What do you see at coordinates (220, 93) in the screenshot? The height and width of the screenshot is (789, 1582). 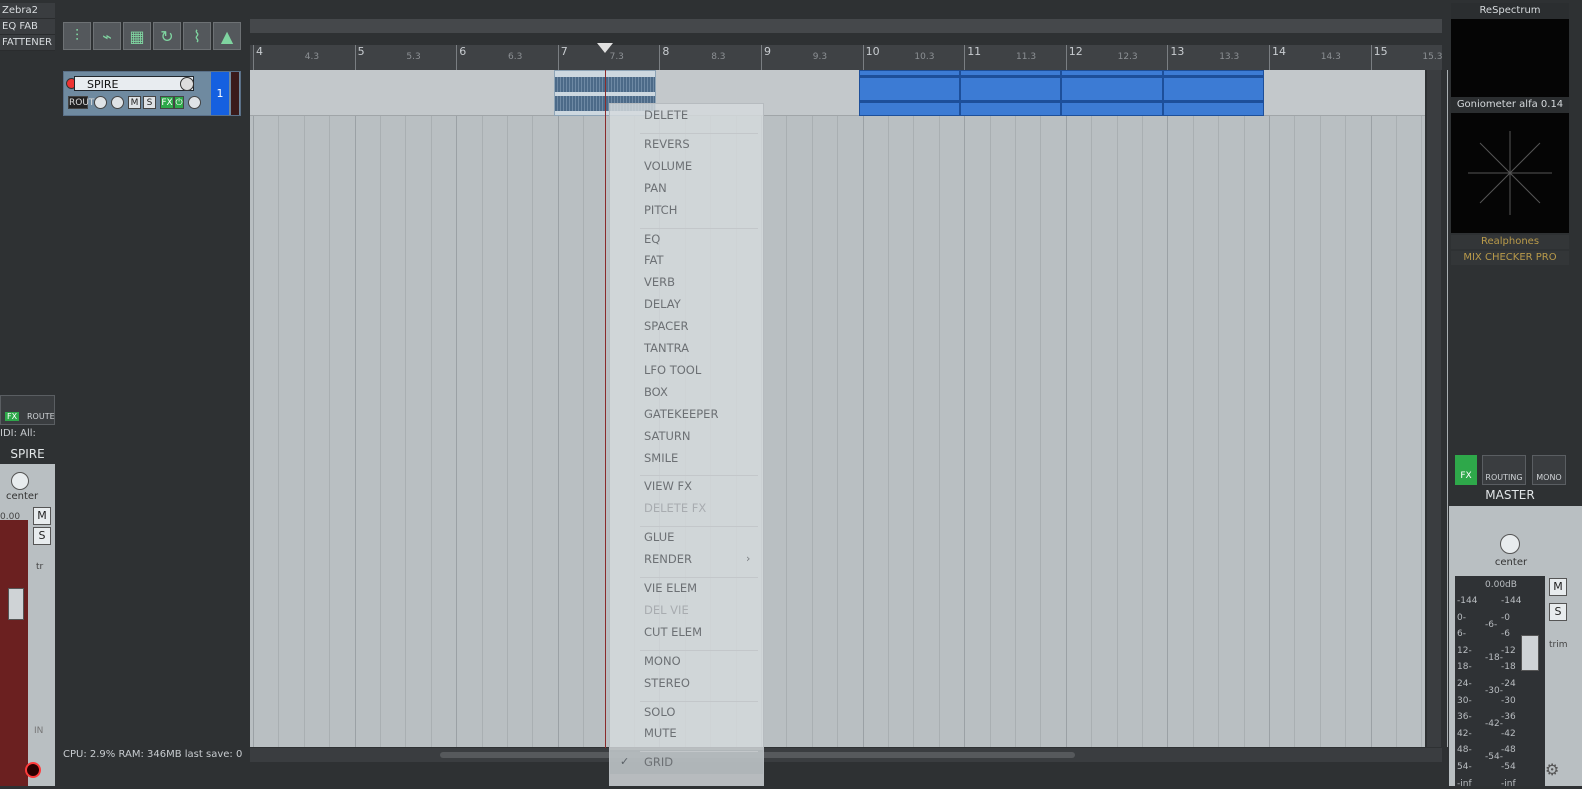 I see `track-number: 1` at bounding box center [220, 93].